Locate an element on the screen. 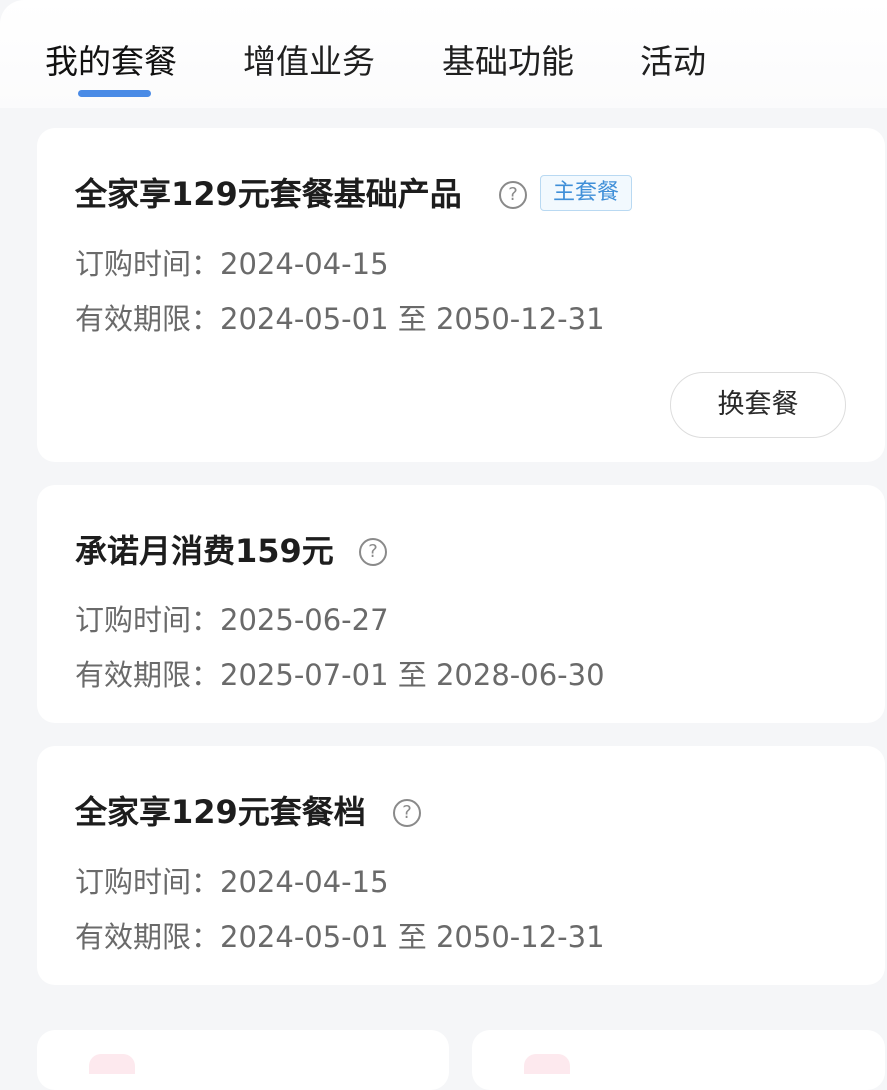  order-time-value: 2025-06-27 is located at coordinates (304, 620).